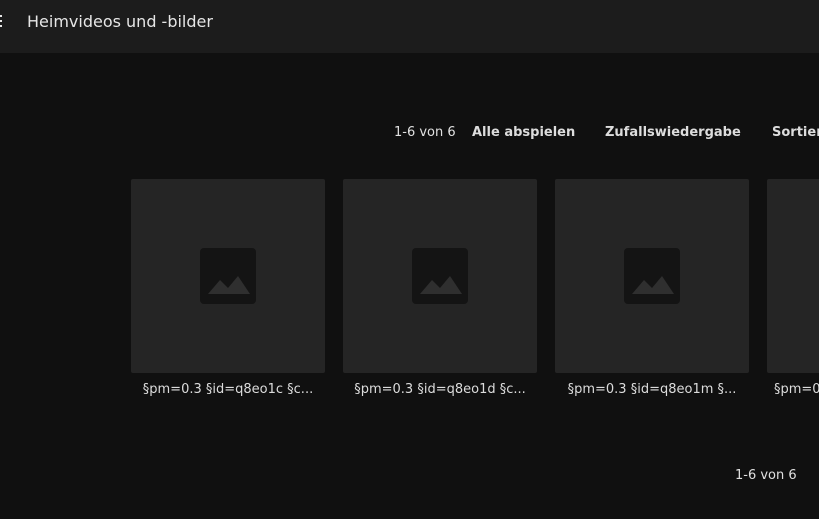  What do you see at coordinates (409, 26) in the screenshot?
I see `app-header: Heimvideos und -bilder` at bounding box center [409, 26].